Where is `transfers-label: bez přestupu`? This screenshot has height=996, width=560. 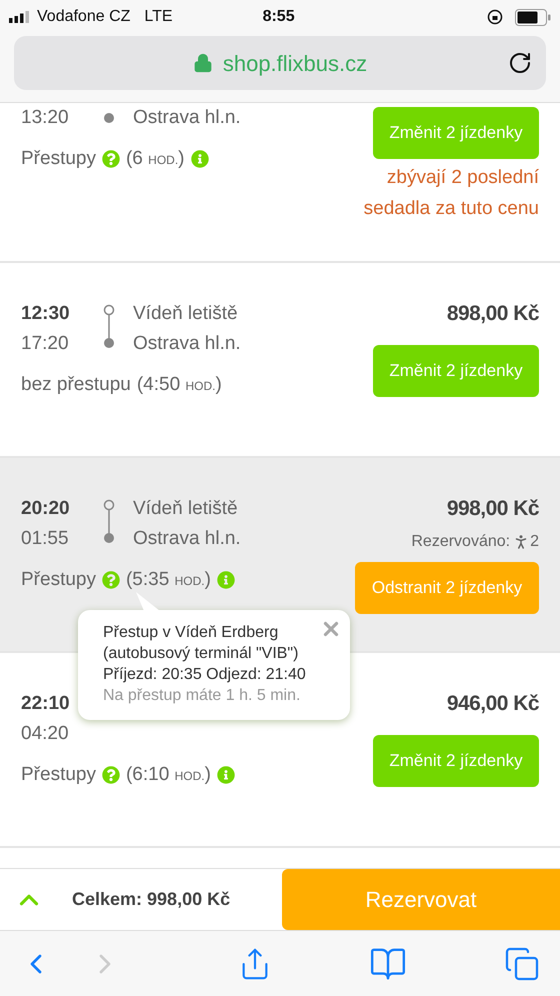
transfers-label: bez přestupu is located at coordinates (76, 385).